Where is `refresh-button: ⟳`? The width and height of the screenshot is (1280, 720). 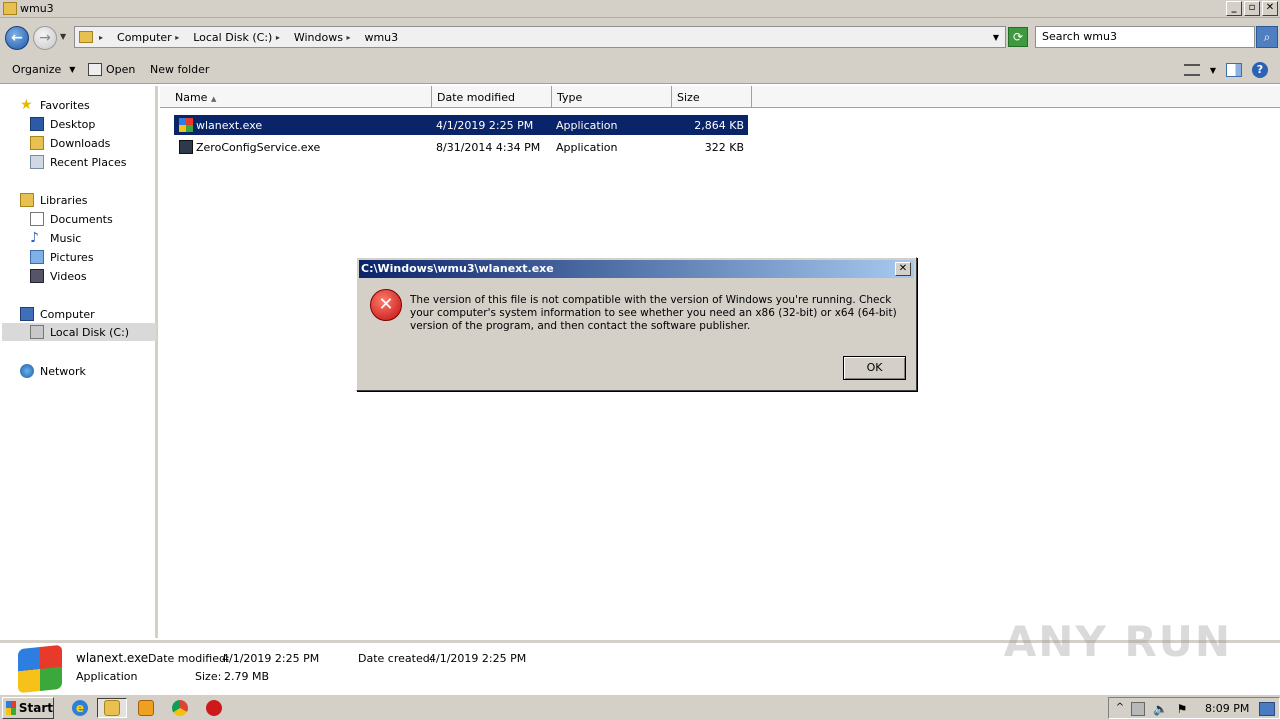
refresh-button: ⟳ is located at coordinates (1018, 37).